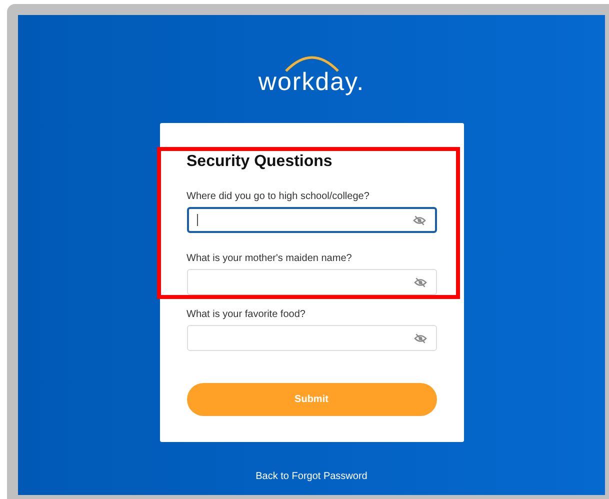 The height and width of the screenshot is (499, 609). Describe the element at coordinates (269, 258) in the screenshot. I see `question-label: What is your mother's maiden name?` at that location.